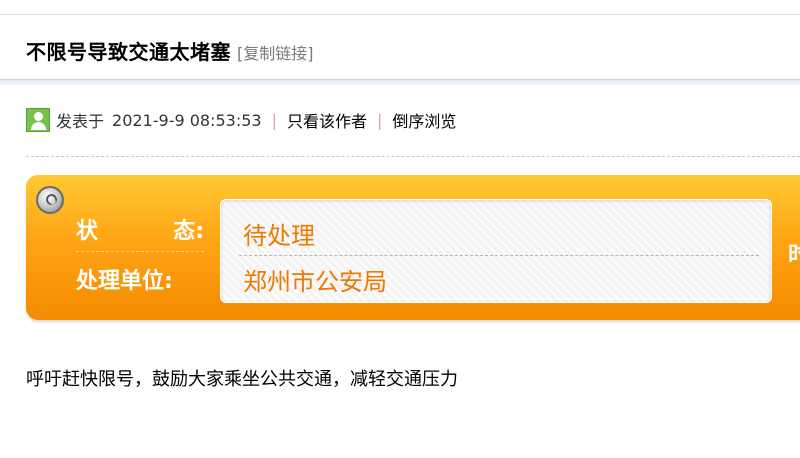 This screenshot has height=458, width=800. What do you see at coordinates (80, 121) in the screenshot?
I see `posted-label: 发表于` at bounding box center [80, 121].